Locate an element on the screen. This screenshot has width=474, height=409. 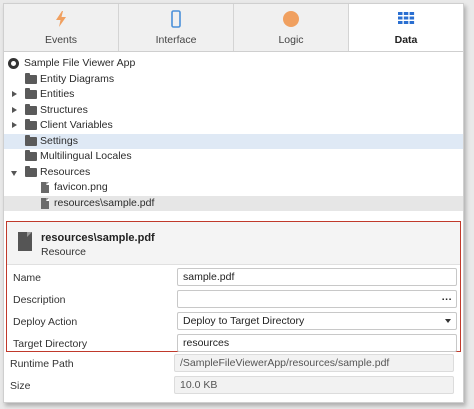
tree-item-label: Entities is located at coordinates (57, 94).